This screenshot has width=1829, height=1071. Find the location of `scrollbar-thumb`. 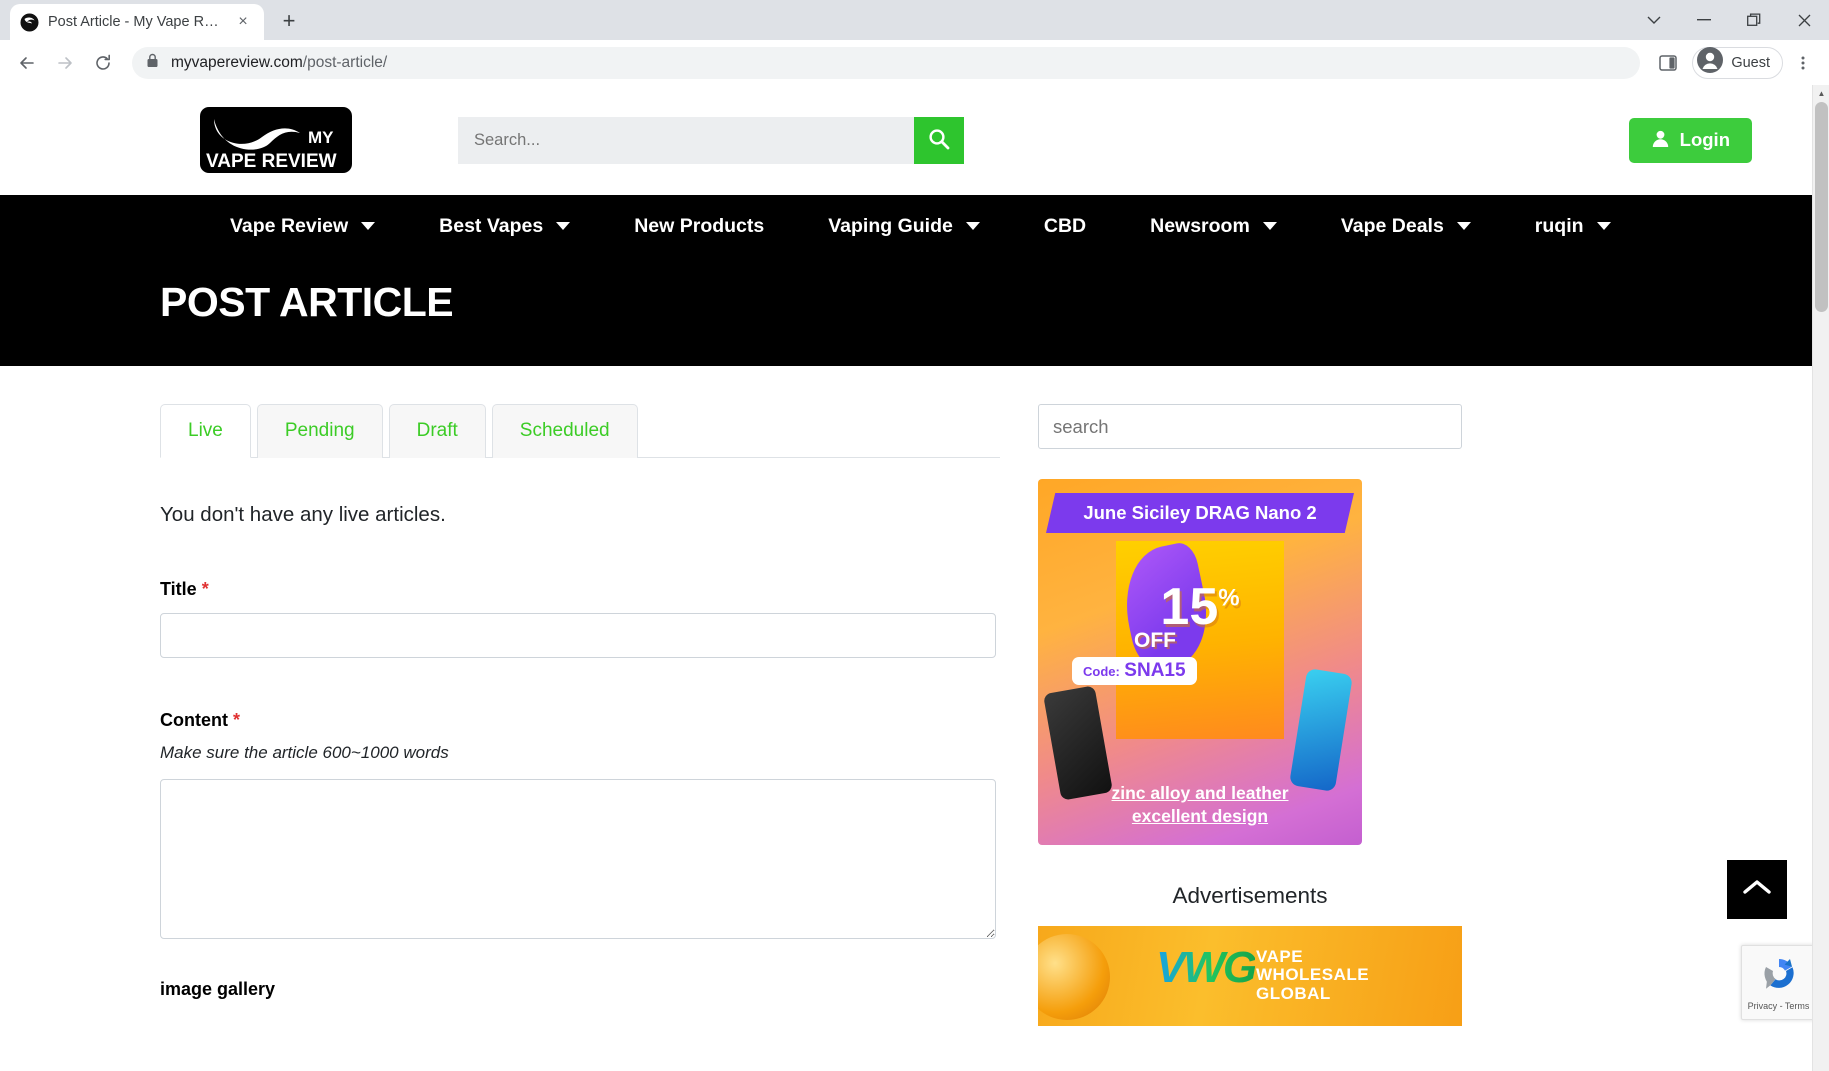

scrollbar-thumb is located at coordinates (1821, 207).